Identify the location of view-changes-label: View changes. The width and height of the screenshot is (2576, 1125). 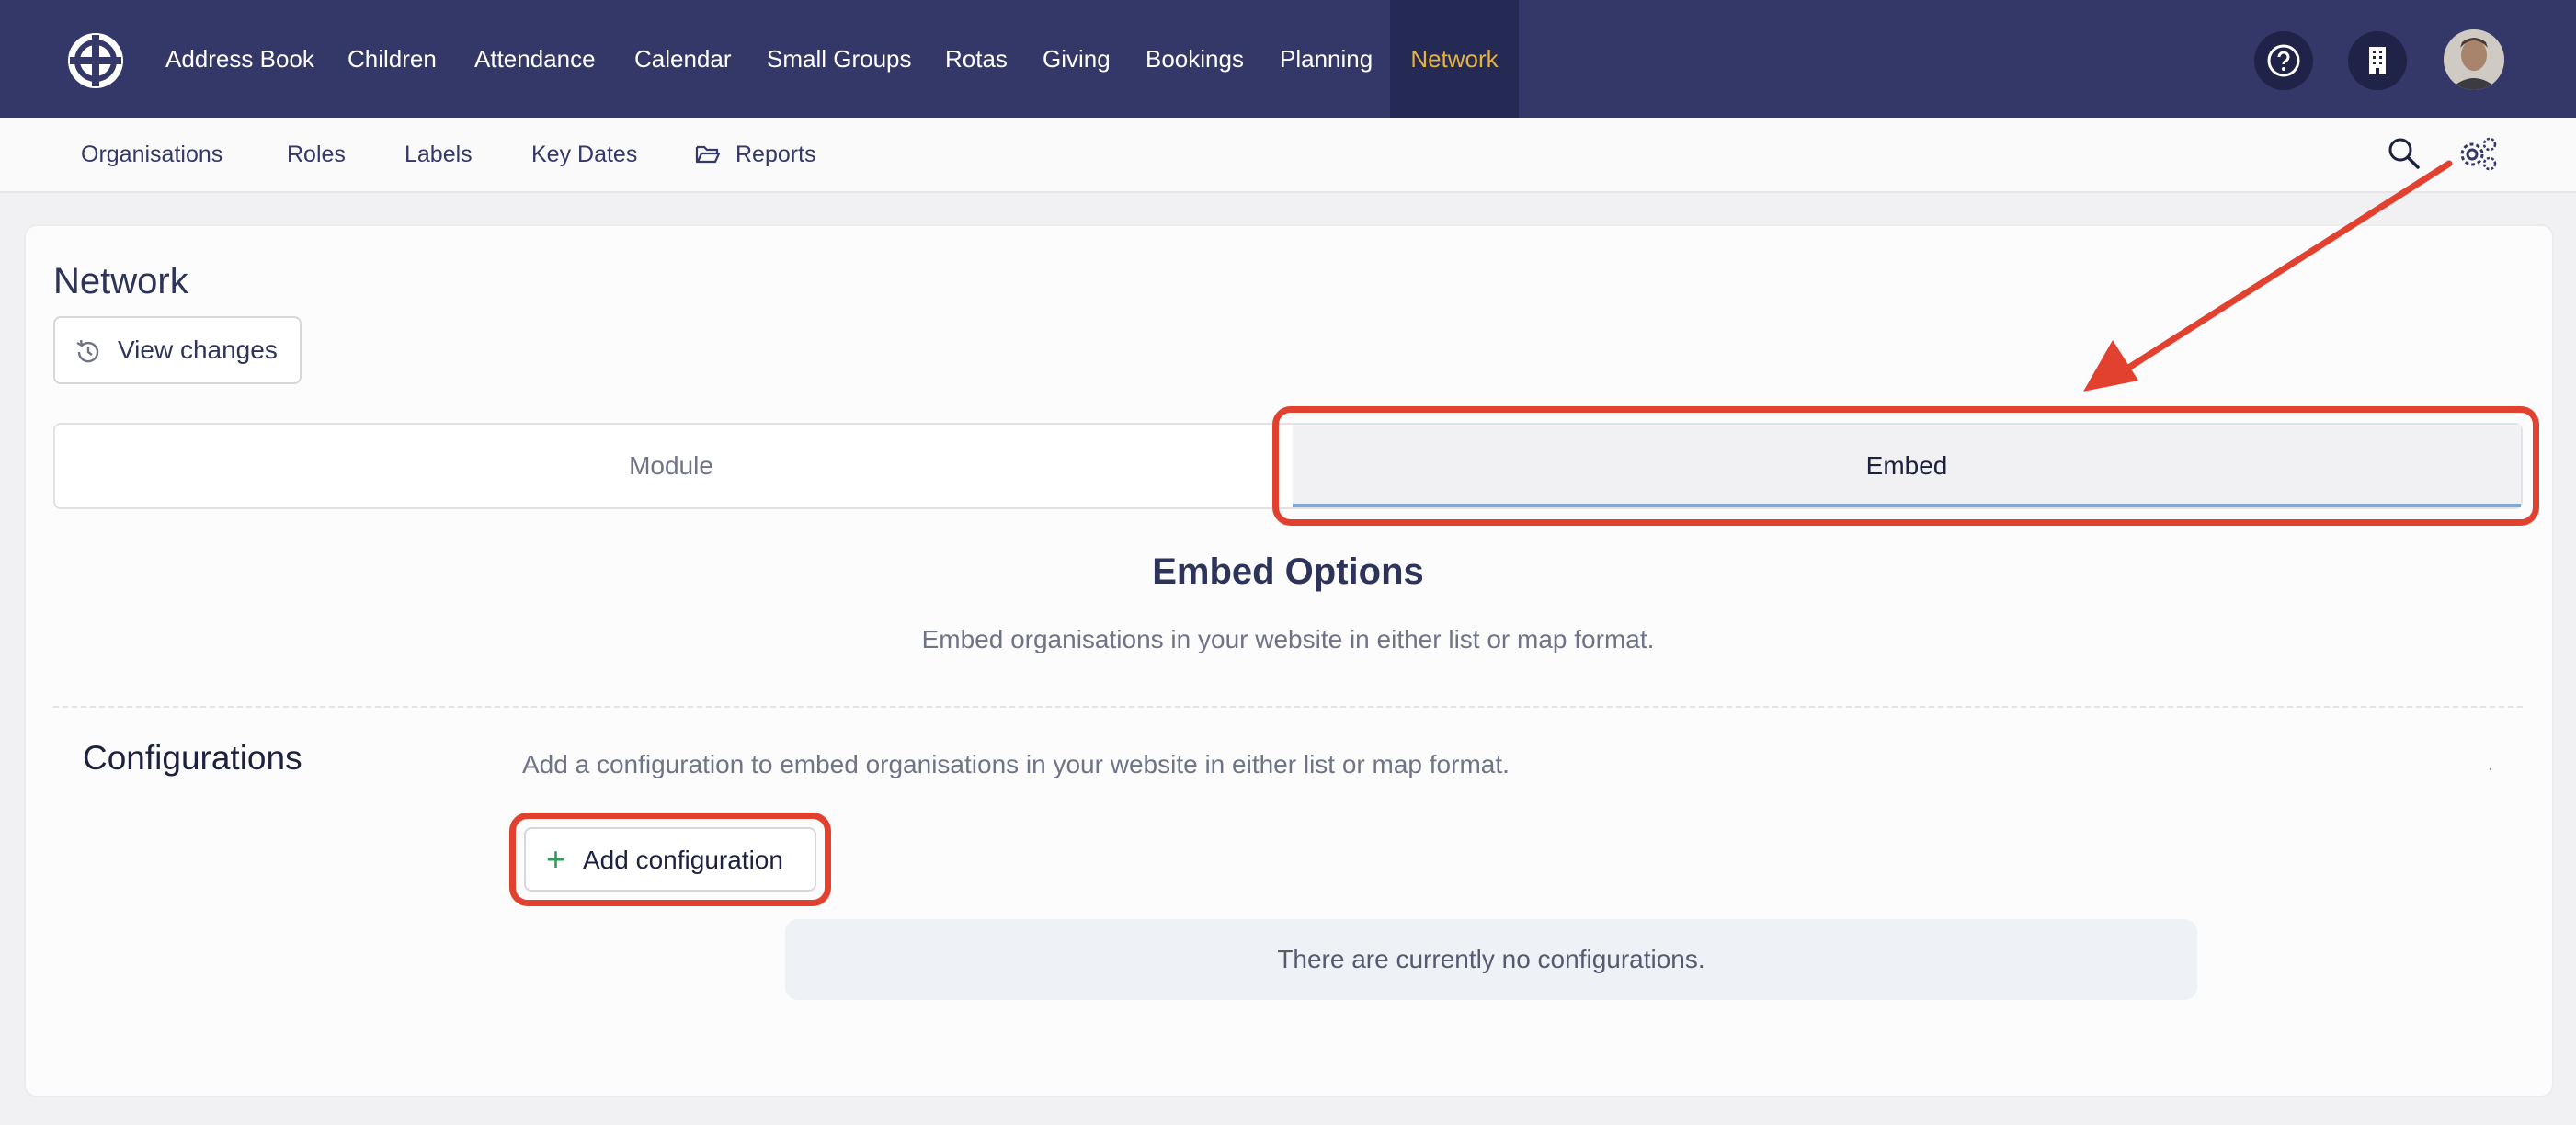
(198, 349).